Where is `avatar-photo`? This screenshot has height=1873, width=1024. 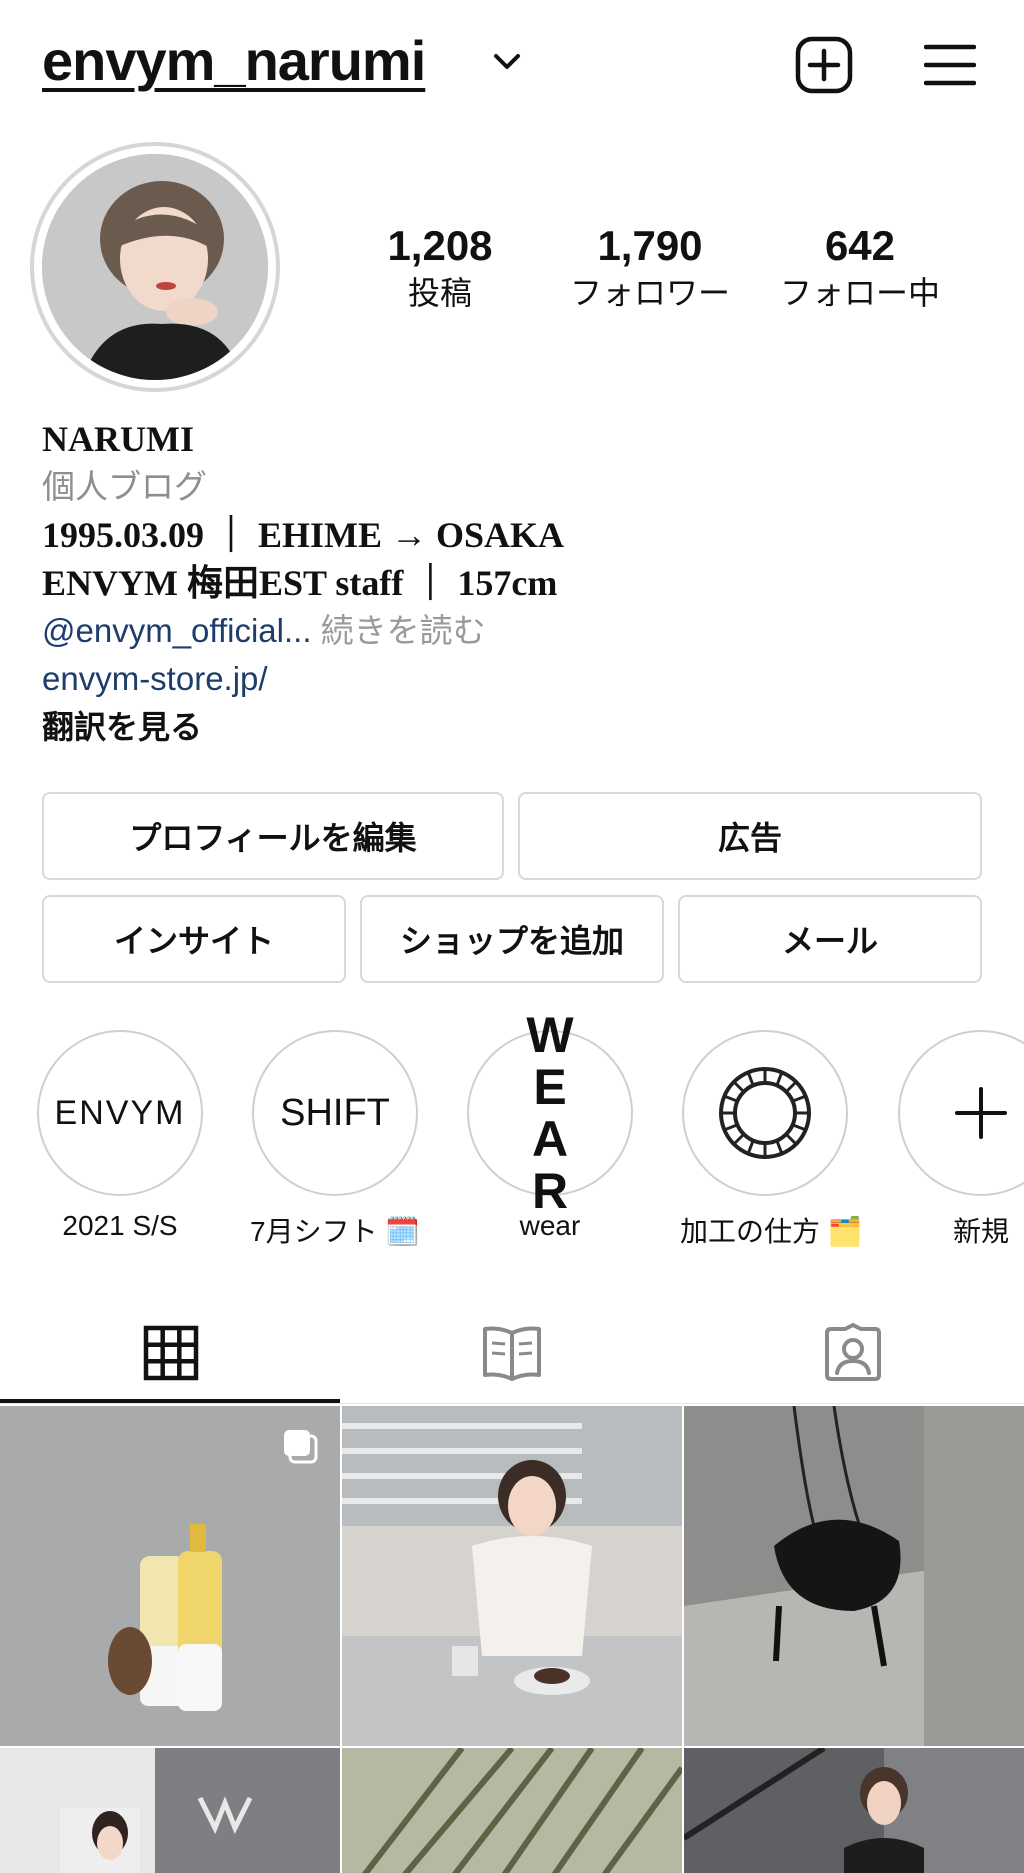
avatar-photo is located at coordinates (155, 267).